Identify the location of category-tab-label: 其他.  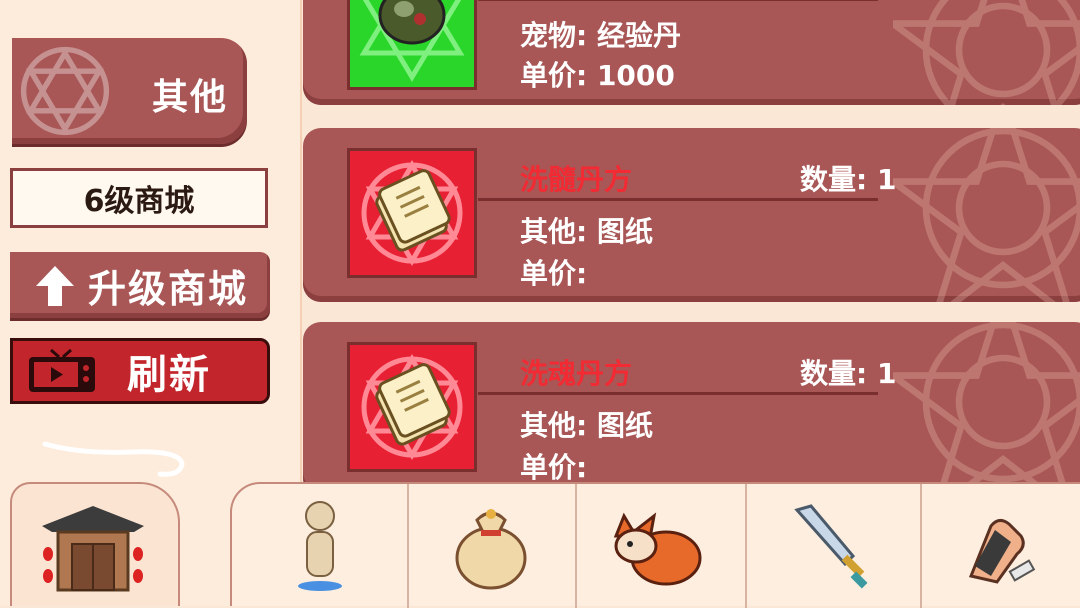
(190, 97).